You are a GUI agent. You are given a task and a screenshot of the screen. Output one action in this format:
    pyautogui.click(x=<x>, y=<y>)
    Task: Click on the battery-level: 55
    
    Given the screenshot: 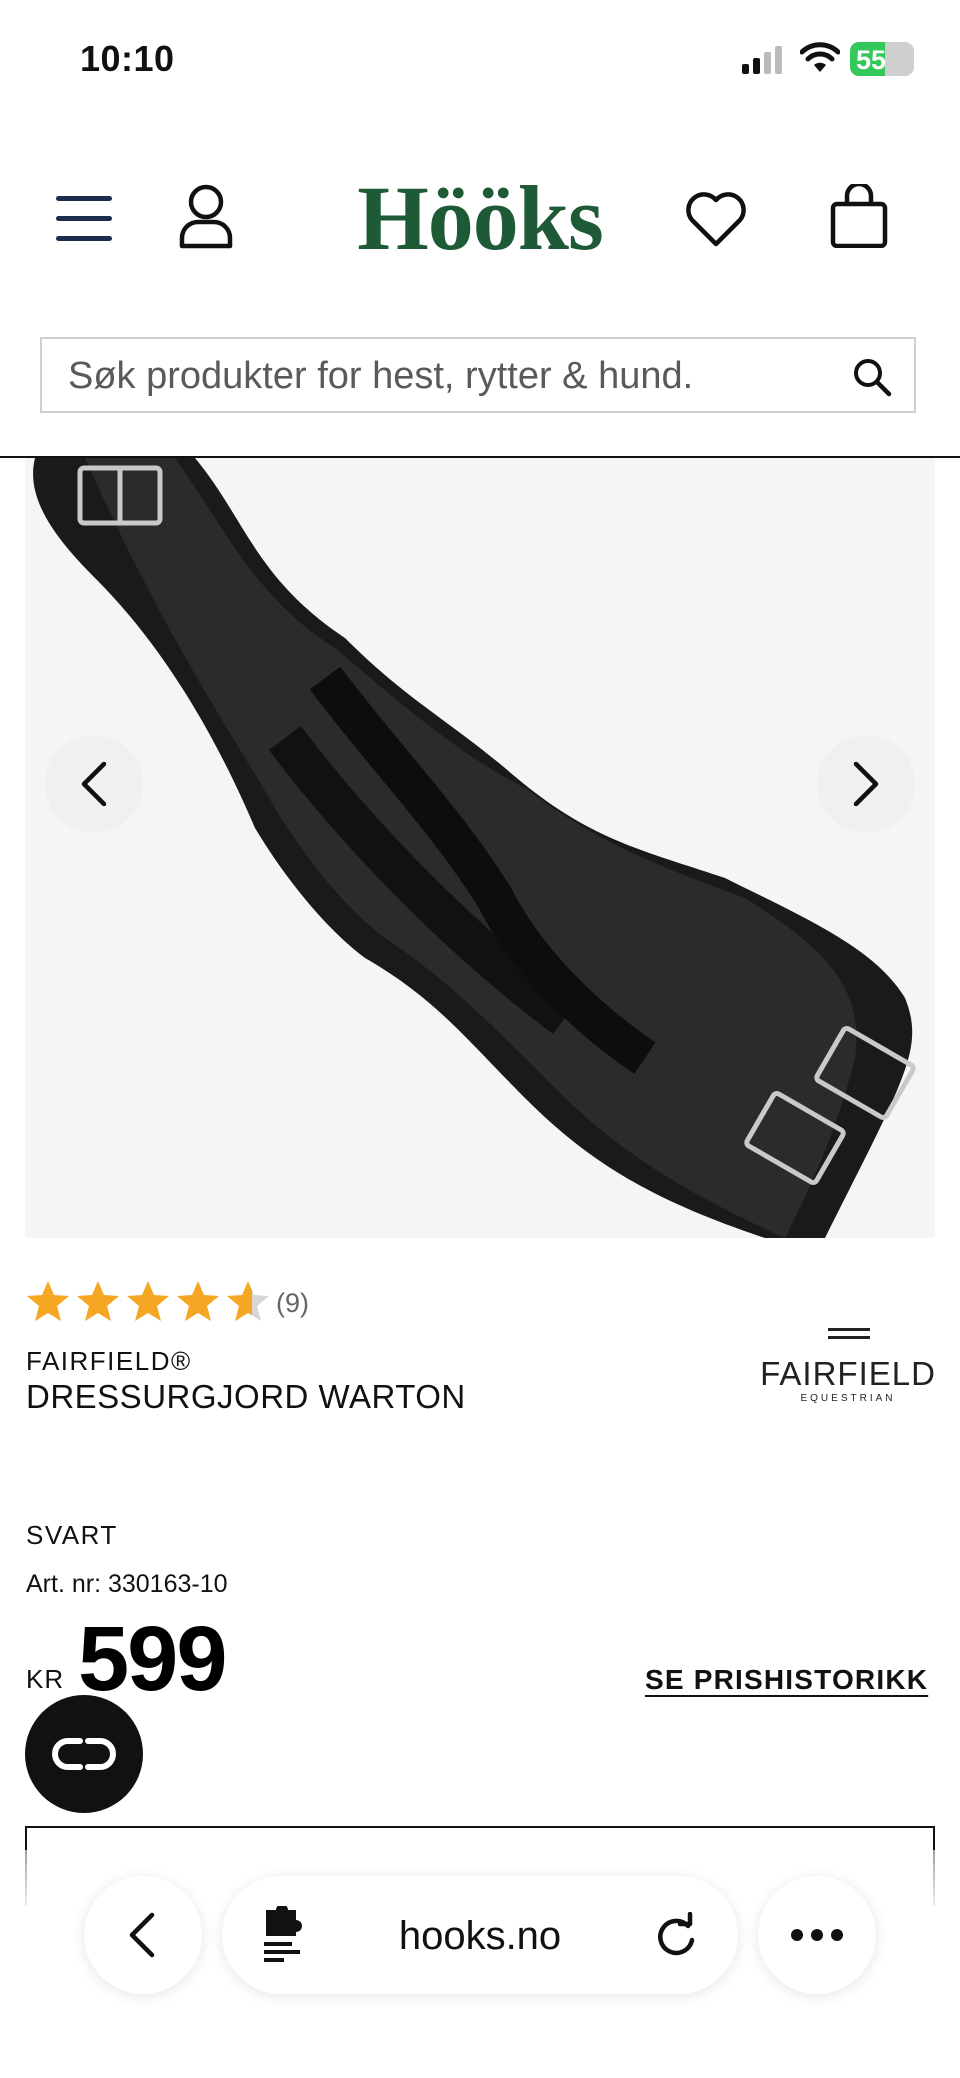 What is the action you would take?
    pyautogui.click(x=871, y=60)
    